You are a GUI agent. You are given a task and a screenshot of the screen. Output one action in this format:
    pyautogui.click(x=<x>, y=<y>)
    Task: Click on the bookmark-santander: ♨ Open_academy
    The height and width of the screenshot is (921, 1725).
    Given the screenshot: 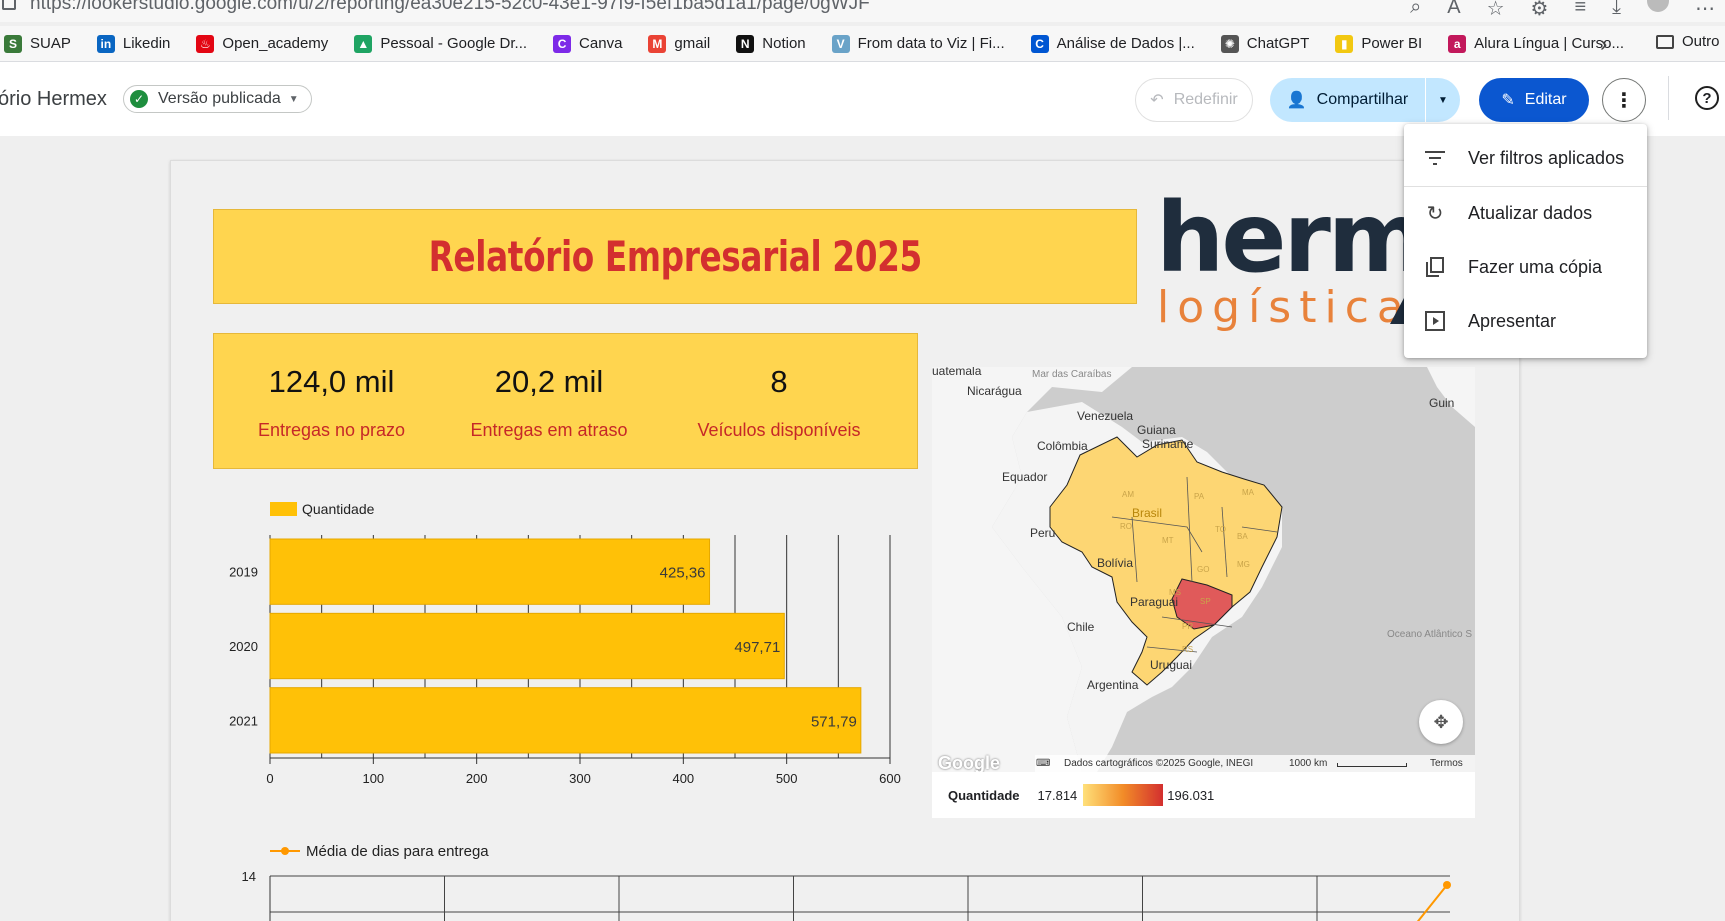 What is the action you would take?
    pyautogui.click(x=262, y=43)
    